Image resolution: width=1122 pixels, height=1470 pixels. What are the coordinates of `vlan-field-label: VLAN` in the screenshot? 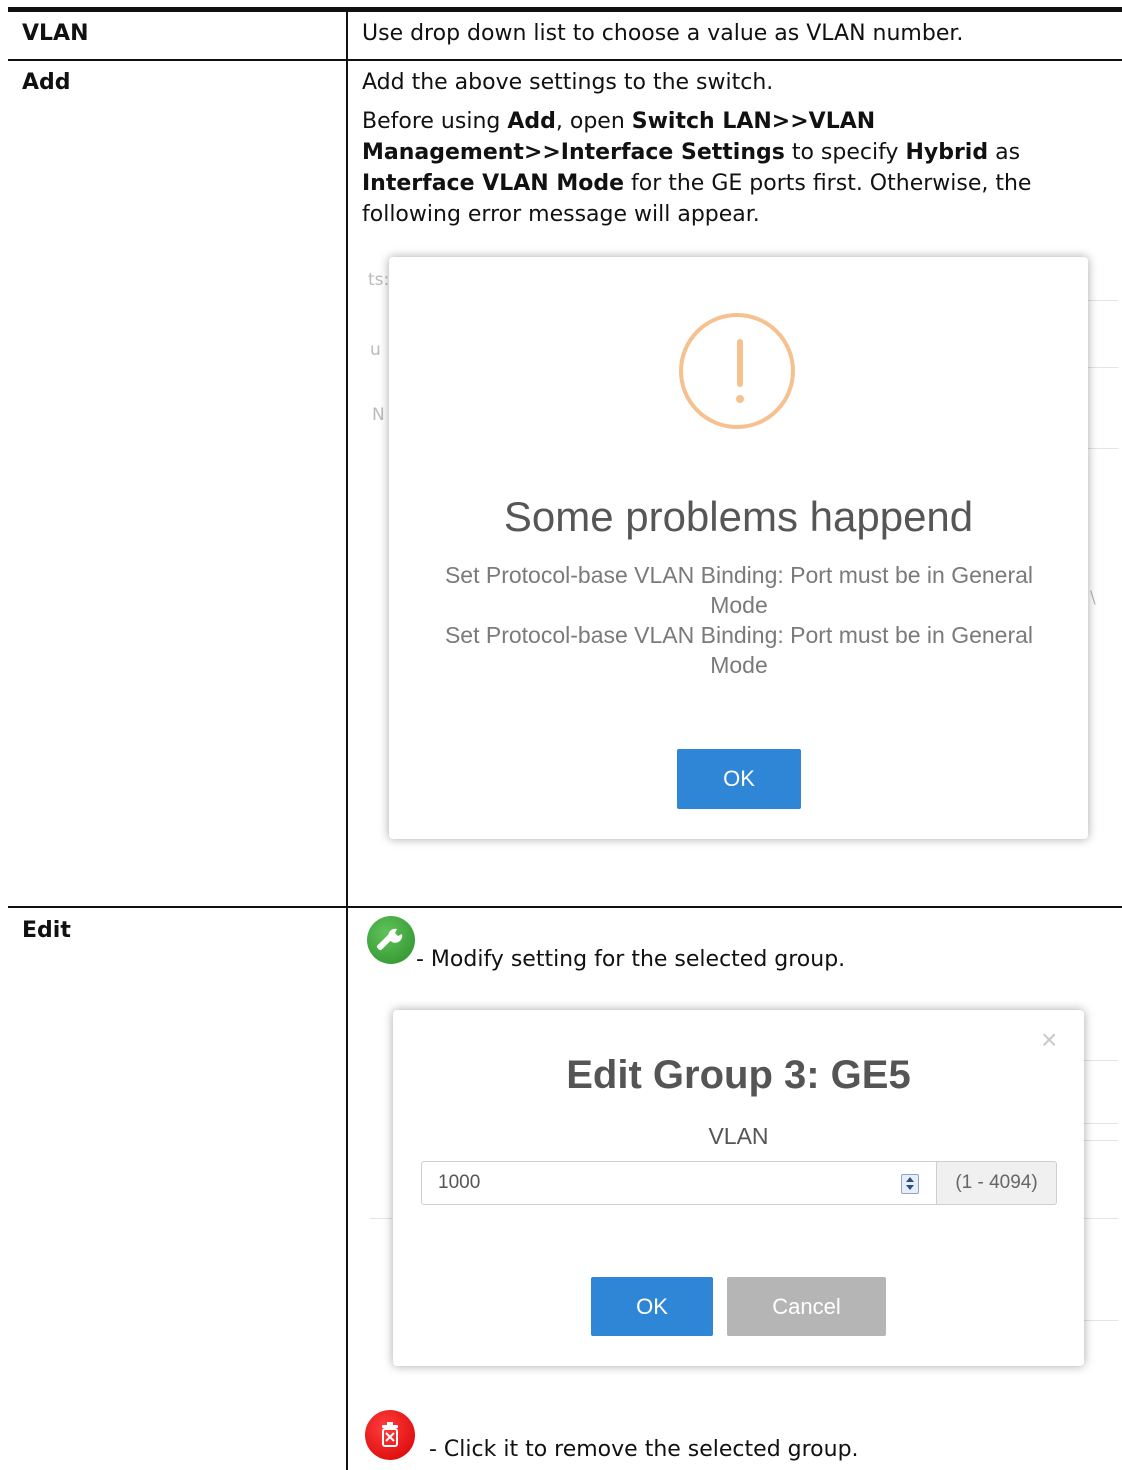 It's located at (738, 1136).